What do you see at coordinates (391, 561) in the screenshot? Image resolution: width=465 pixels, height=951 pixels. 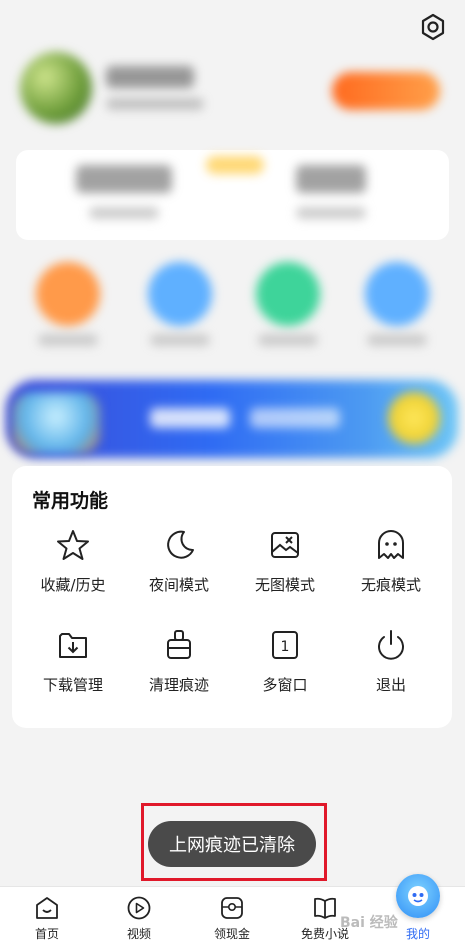 I see `incognito-mode-button: 无痕模式` at bounding box center [391, 561].